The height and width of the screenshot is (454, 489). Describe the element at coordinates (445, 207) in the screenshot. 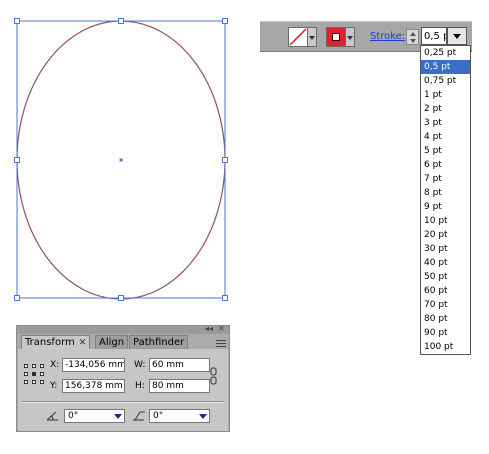

I see `dropdown-option: 9 pt` at that location.